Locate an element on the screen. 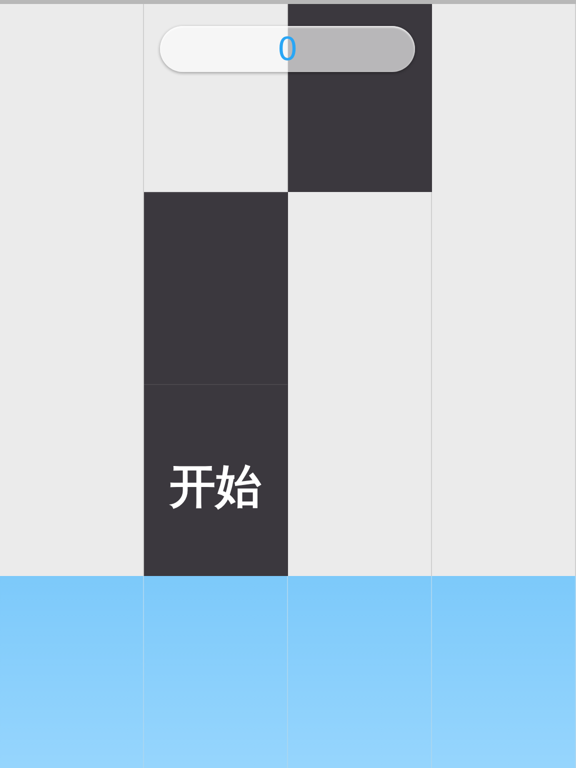  piano-tile: 开始 is located at coordinates (216, 480).